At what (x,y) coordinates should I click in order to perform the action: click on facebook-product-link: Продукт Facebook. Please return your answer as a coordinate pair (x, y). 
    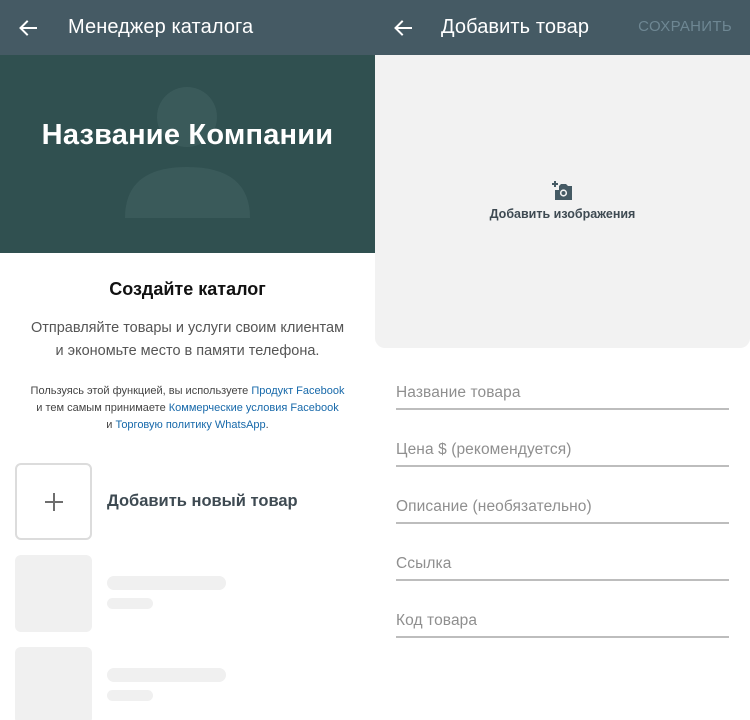
    Looking at the image, I should click on (297, 391).